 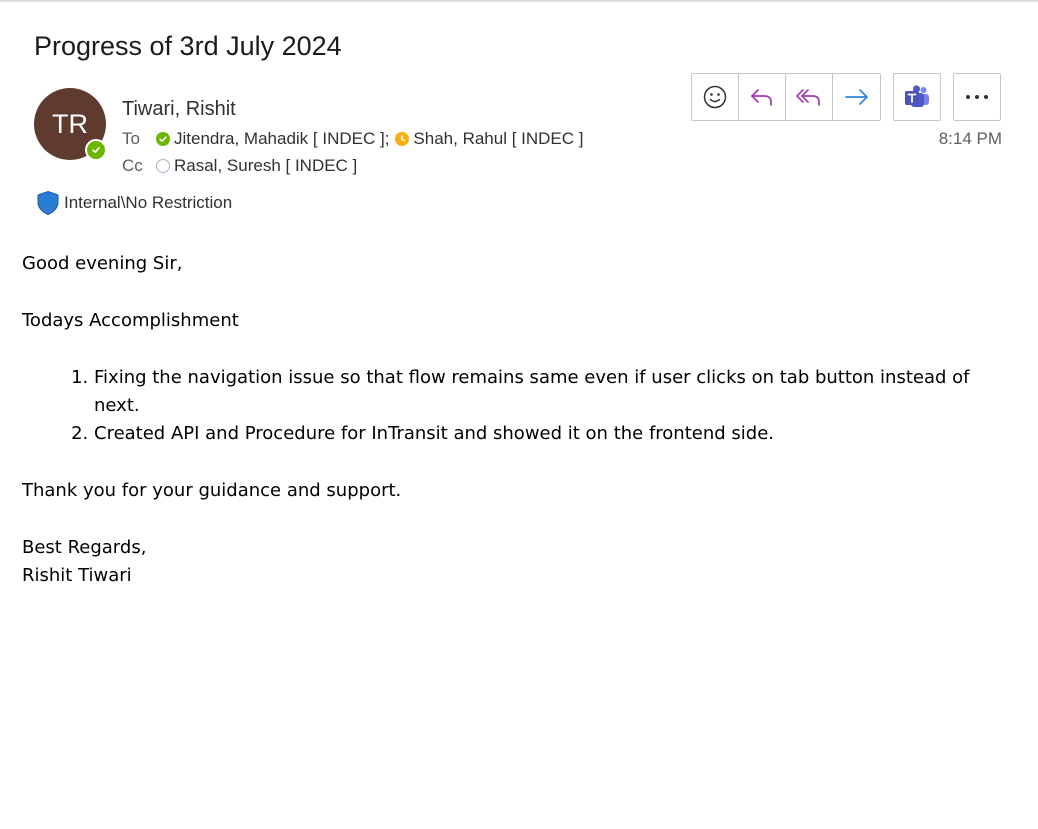 I want to click on body-signature: Rishit Tiwari, so click(x=77, y=575).